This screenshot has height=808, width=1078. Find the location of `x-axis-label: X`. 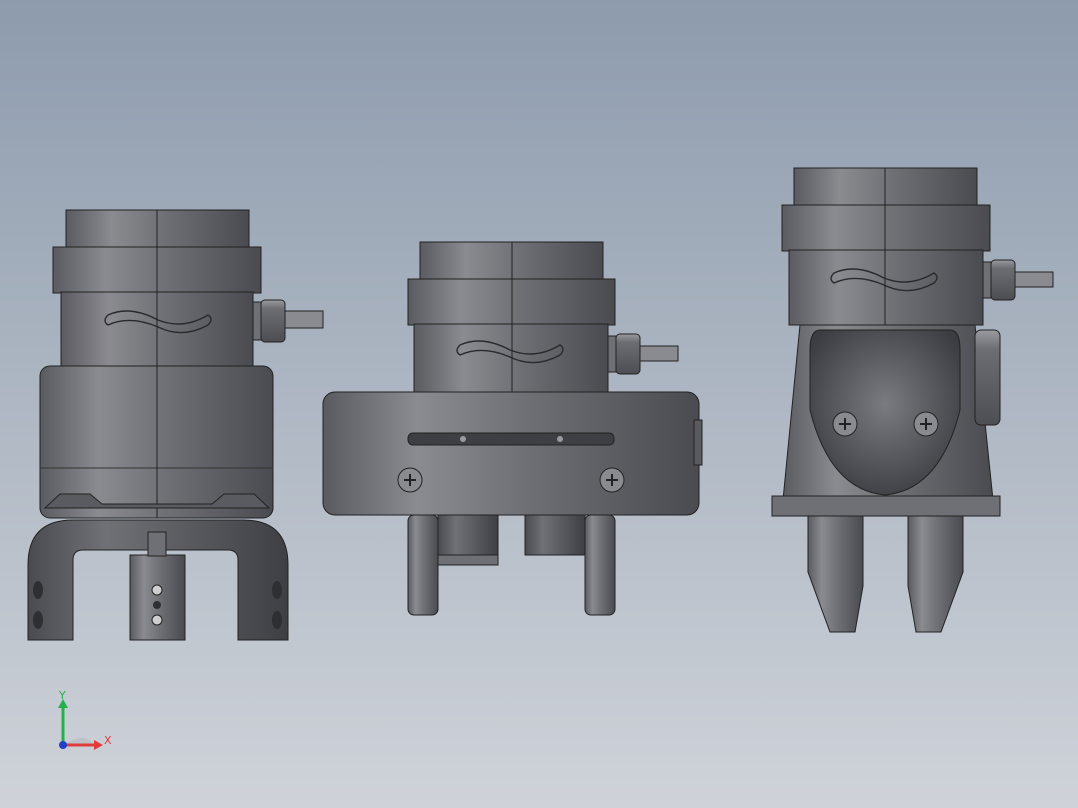

x-axis-label: X is located at coordinates (108, 740).